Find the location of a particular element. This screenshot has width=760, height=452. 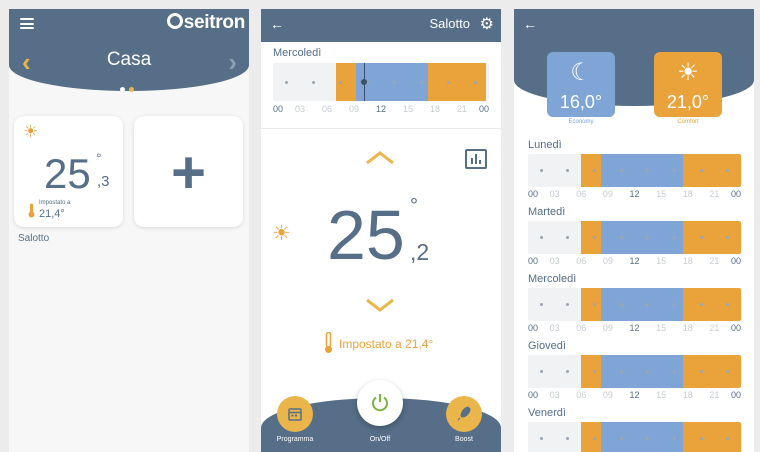

power-icon is located at coordinates (380, 403).